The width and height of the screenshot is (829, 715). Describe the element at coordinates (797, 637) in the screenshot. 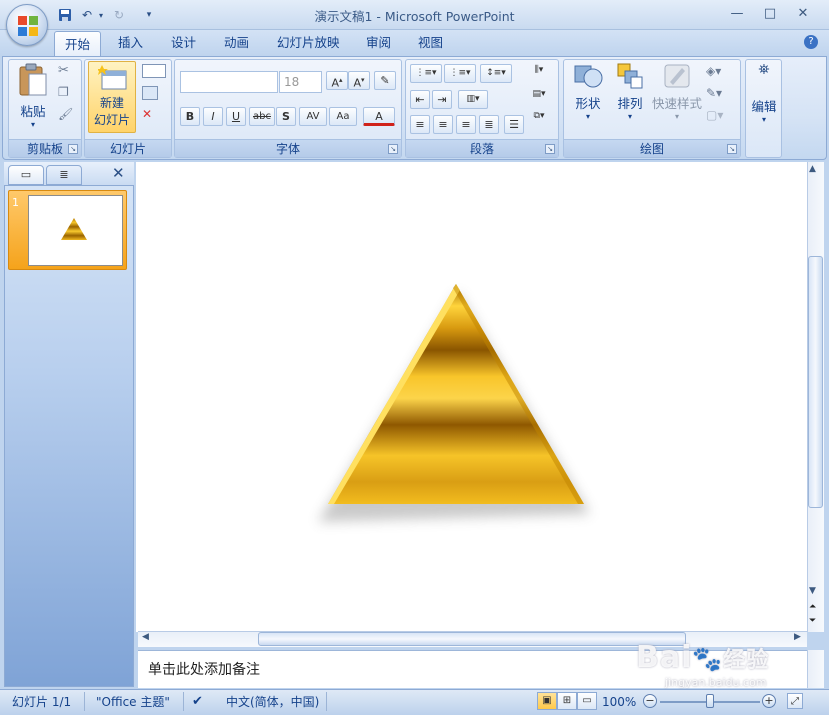

I see `scroll-right-icon: ▶` at that location.